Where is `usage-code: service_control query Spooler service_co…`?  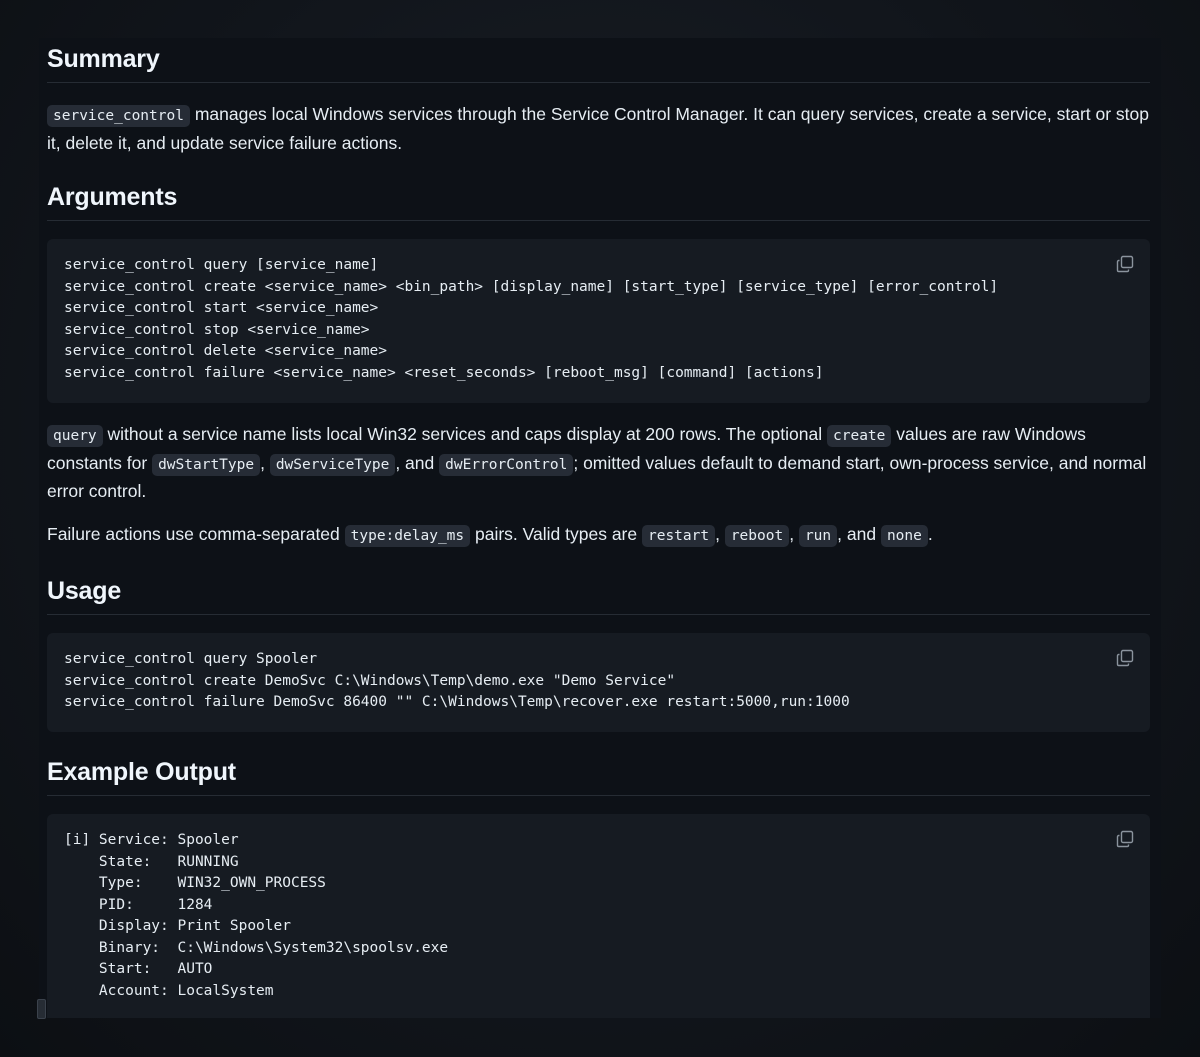 usage-code: service_control query Spooler service_co… is located at coordinates (598, 681).